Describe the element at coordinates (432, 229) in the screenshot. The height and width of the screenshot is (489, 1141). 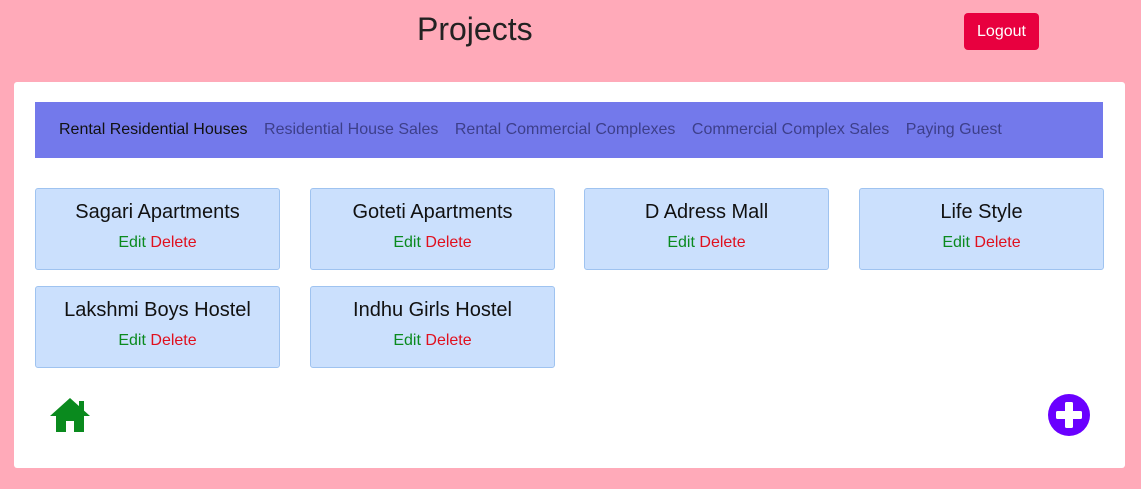
I see `project-card: Goteti Apartments Edit Delete` at that location.